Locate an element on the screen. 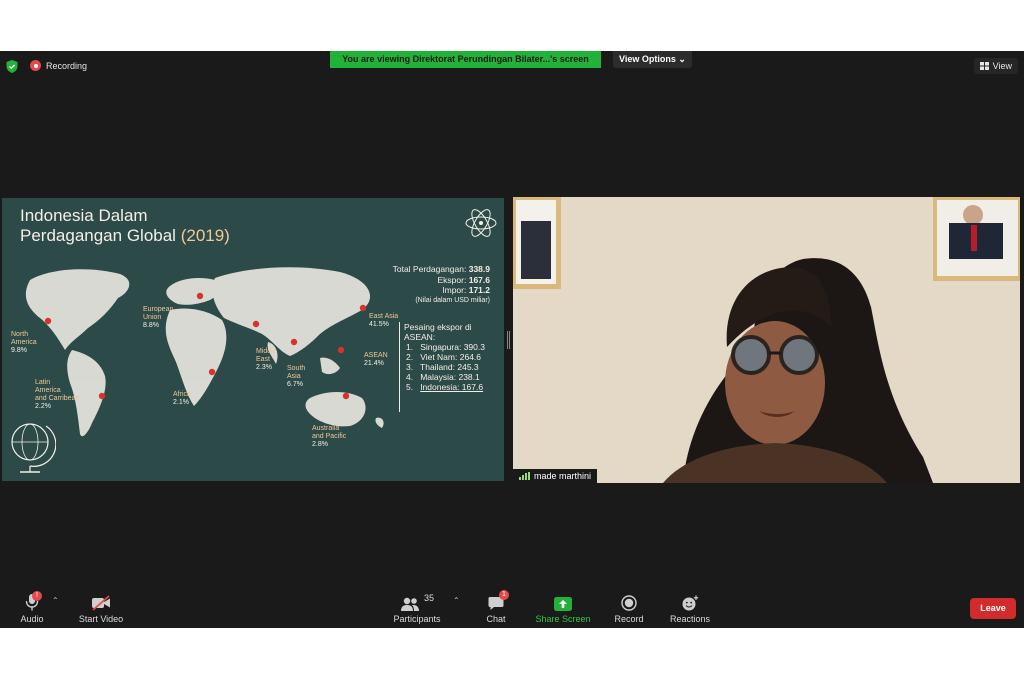  region-name: ASEAN is located at coordinates (376, 355).